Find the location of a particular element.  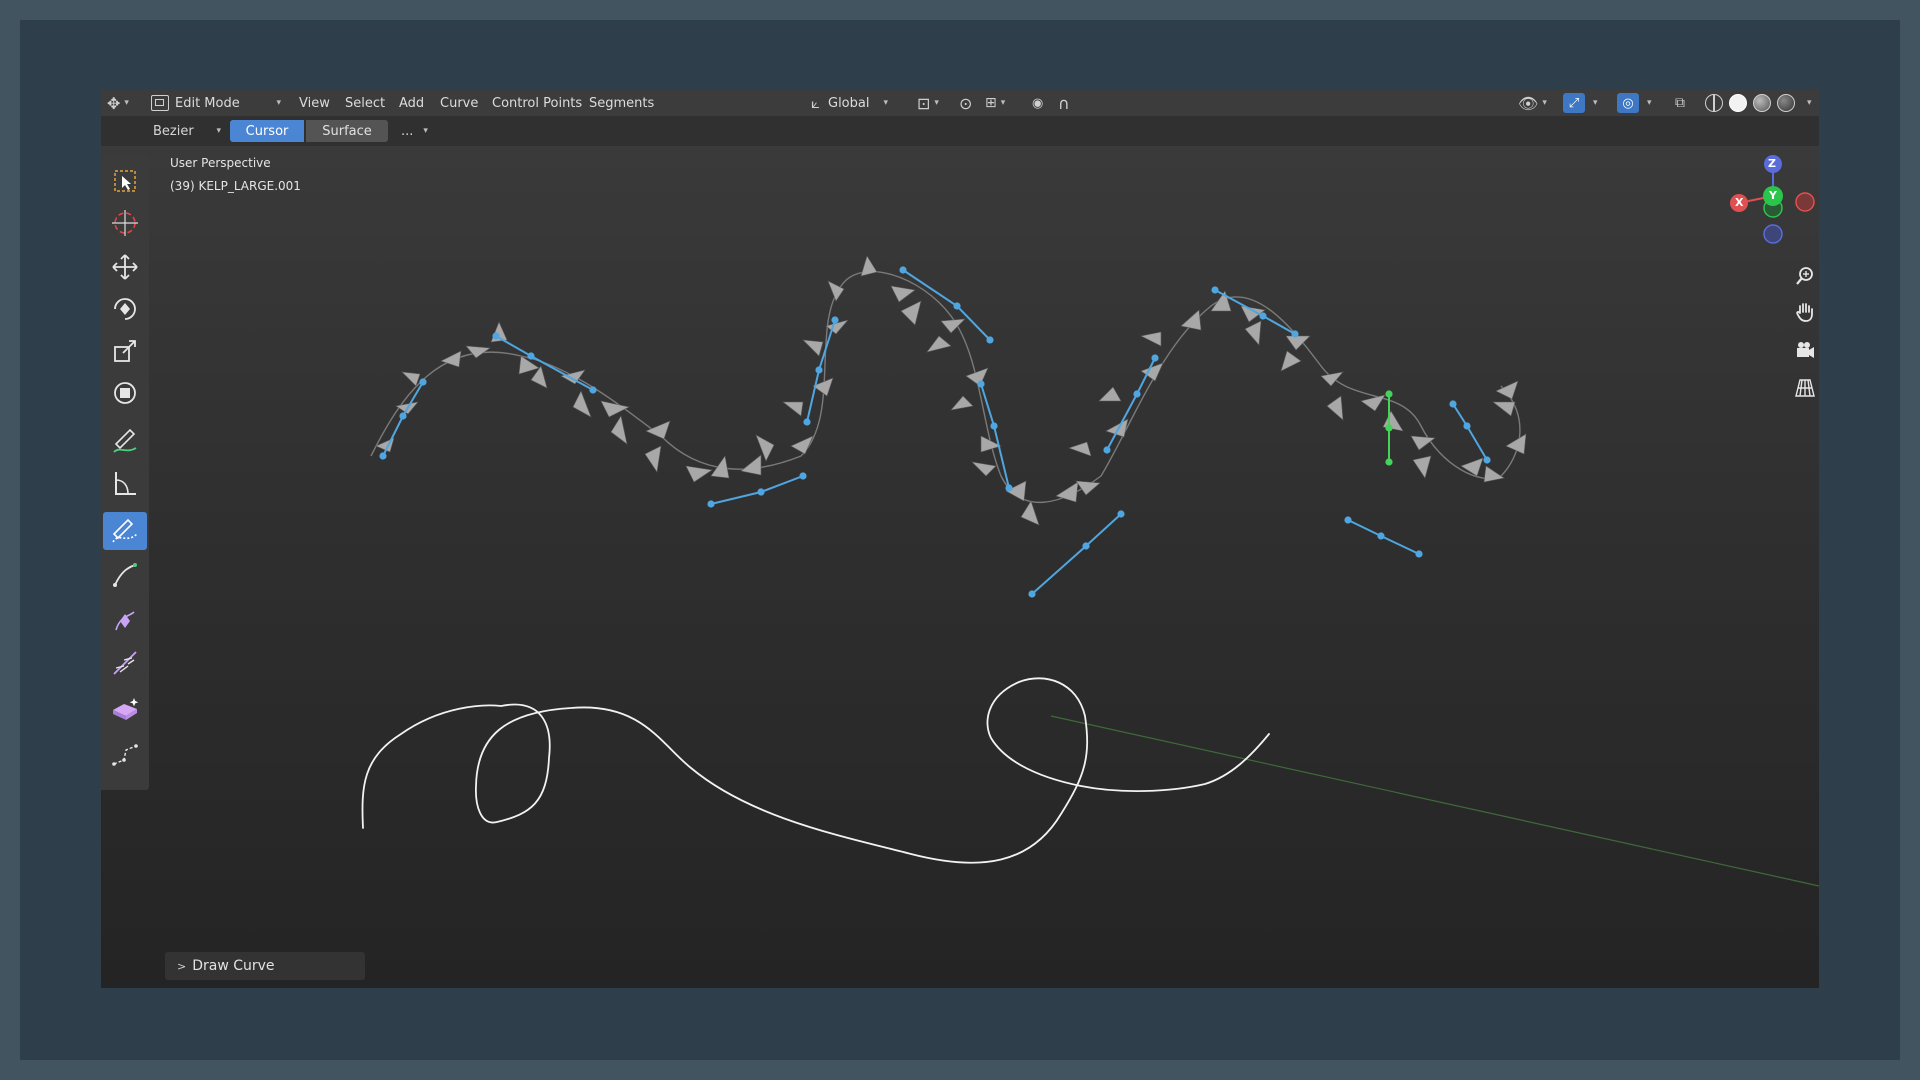

menu-view: View is located at coordinates (314, 103).